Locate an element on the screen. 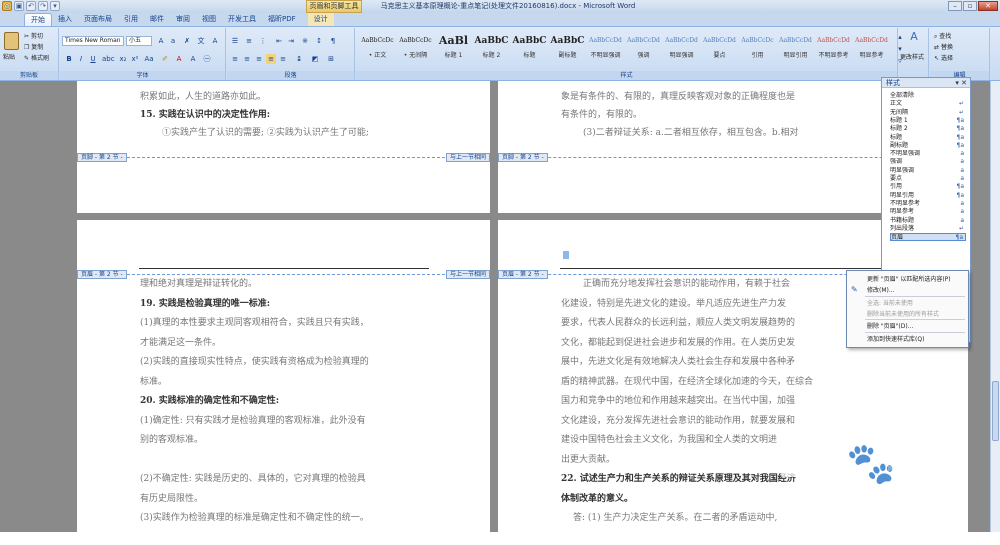 The height and width of the screenshot is (545, 1000). style-tile: AaBbCcDd 不明显强调 is located at coordinates (605, 48).